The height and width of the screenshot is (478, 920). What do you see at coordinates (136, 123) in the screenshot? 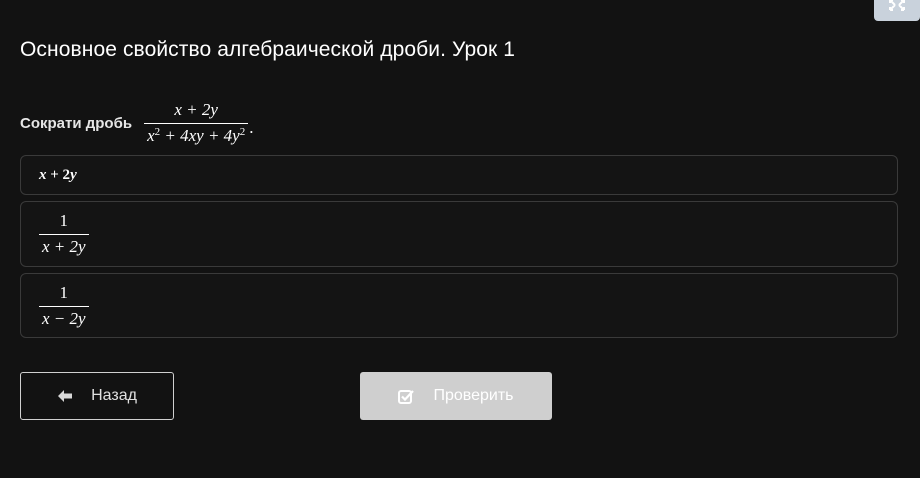
I see `question: Сократи дробь x + 2y x2 + 4xy + 4y2 .` at bounding box center [136, 123].